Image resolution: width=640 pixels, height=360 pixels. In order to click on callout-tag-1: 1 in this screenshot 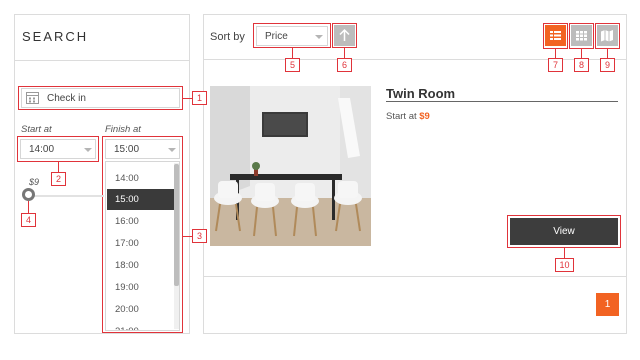, I will do `click(199, 98)`.